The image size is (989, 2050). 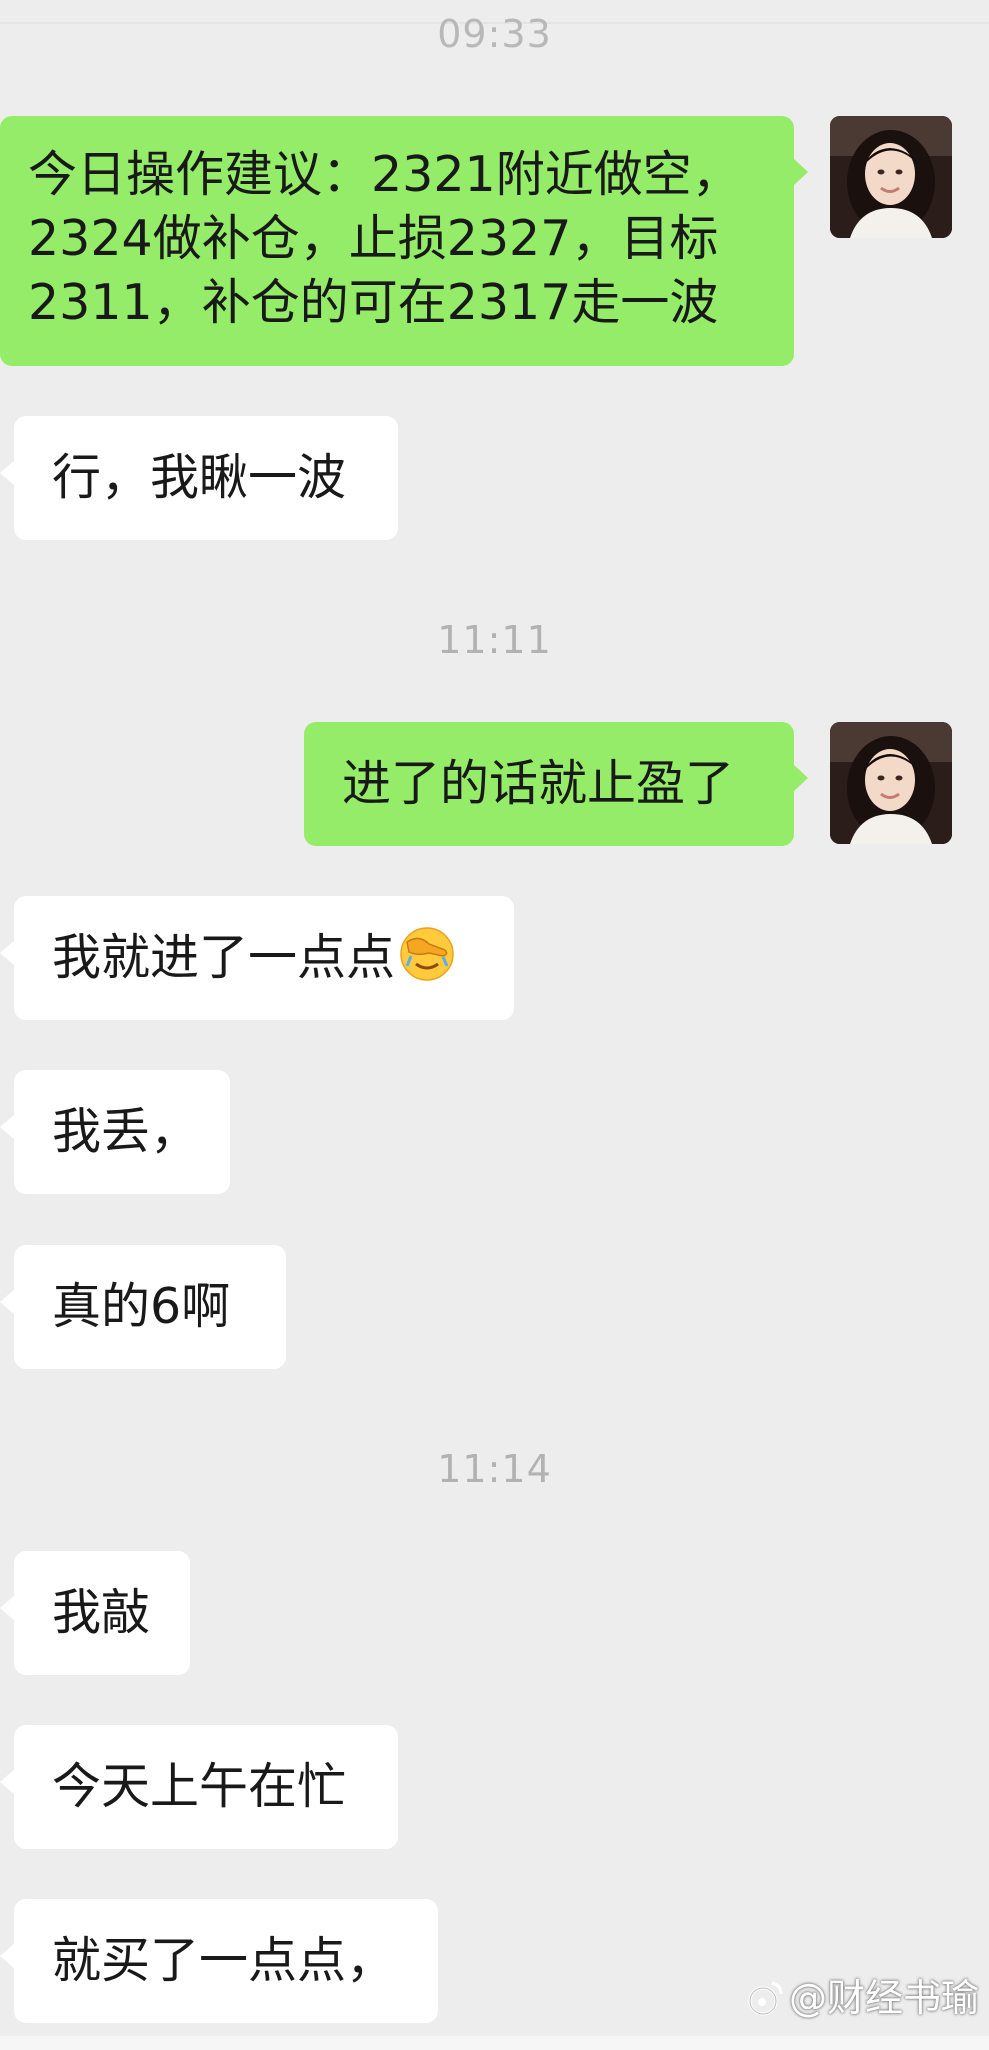 I want to click on message-bubble-incoming: 我丢，, so click(x=115, y=1132).